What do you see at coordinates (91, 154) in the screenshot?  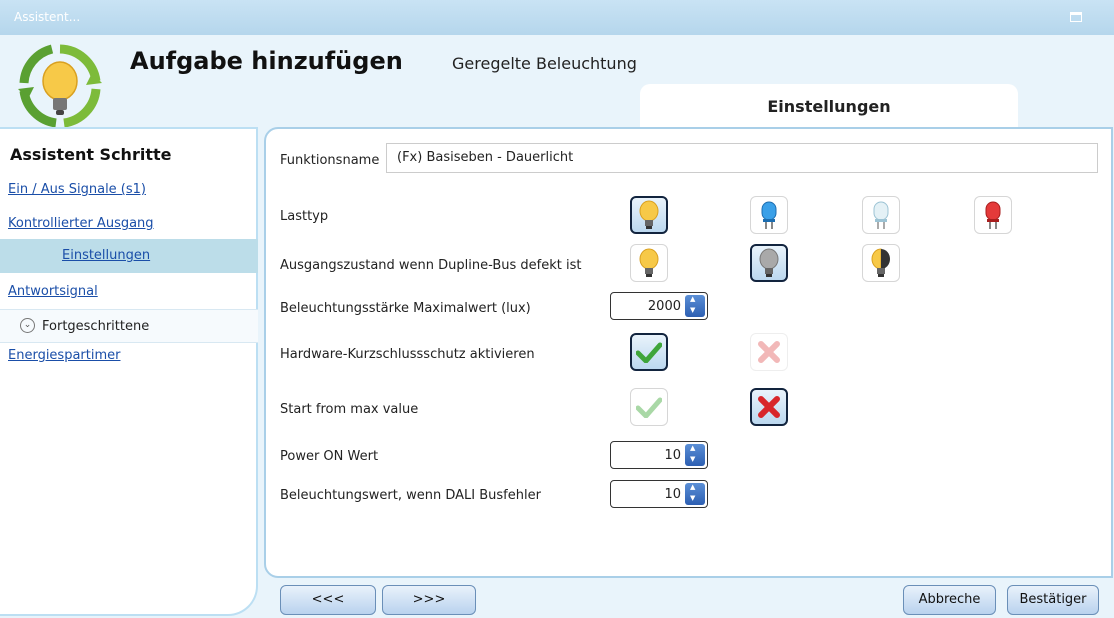 I see `sidebar-title: Assistent Schritte` at bounding box center [91, 154].